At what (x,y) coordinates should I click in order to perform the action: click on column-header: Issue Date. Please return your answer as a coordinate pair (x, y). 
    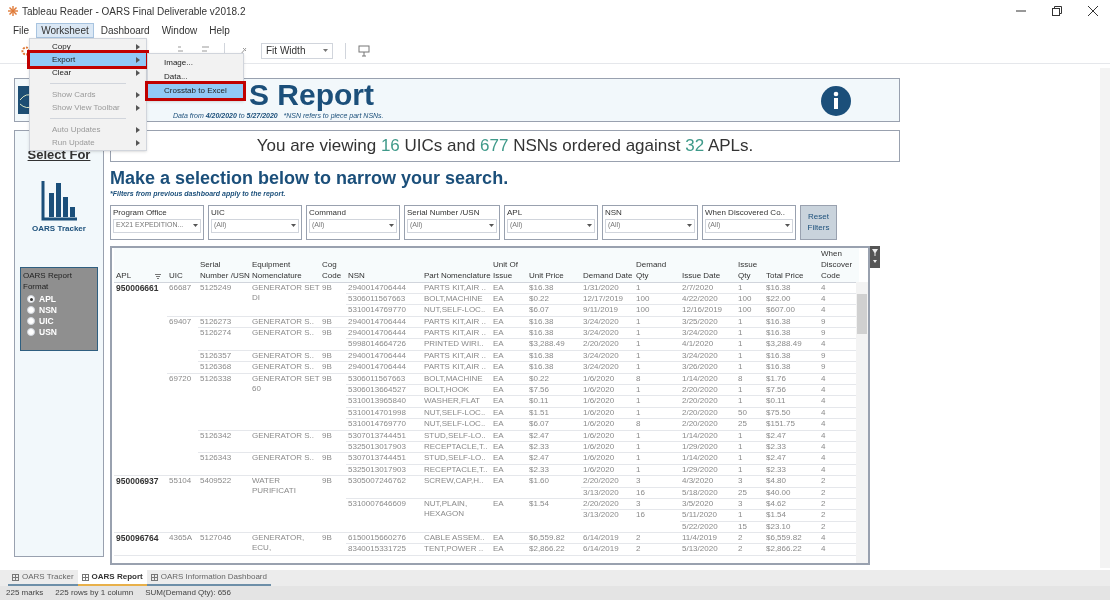
    Looking at the image, I should click on (708, 264).